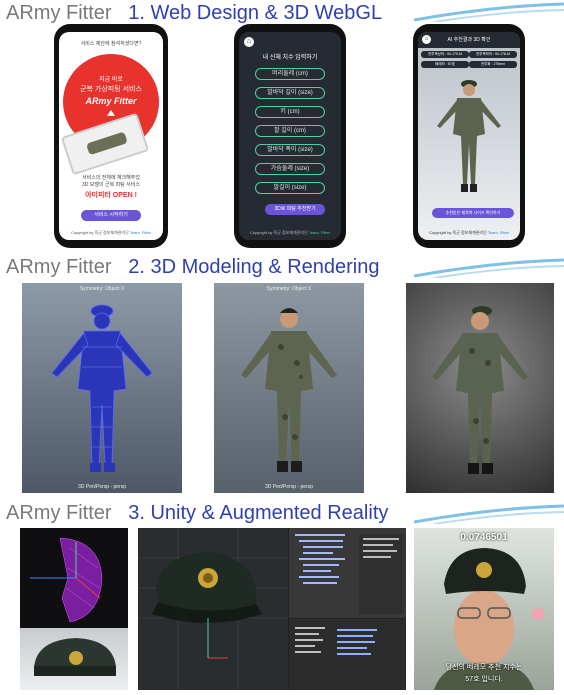 The height and width of the screenshot is (695, 564). Describe the element at coordinates (445, 54) in the screenshot. I see `result-chip-top: 전투복상의 : 90-175-M` at that location.